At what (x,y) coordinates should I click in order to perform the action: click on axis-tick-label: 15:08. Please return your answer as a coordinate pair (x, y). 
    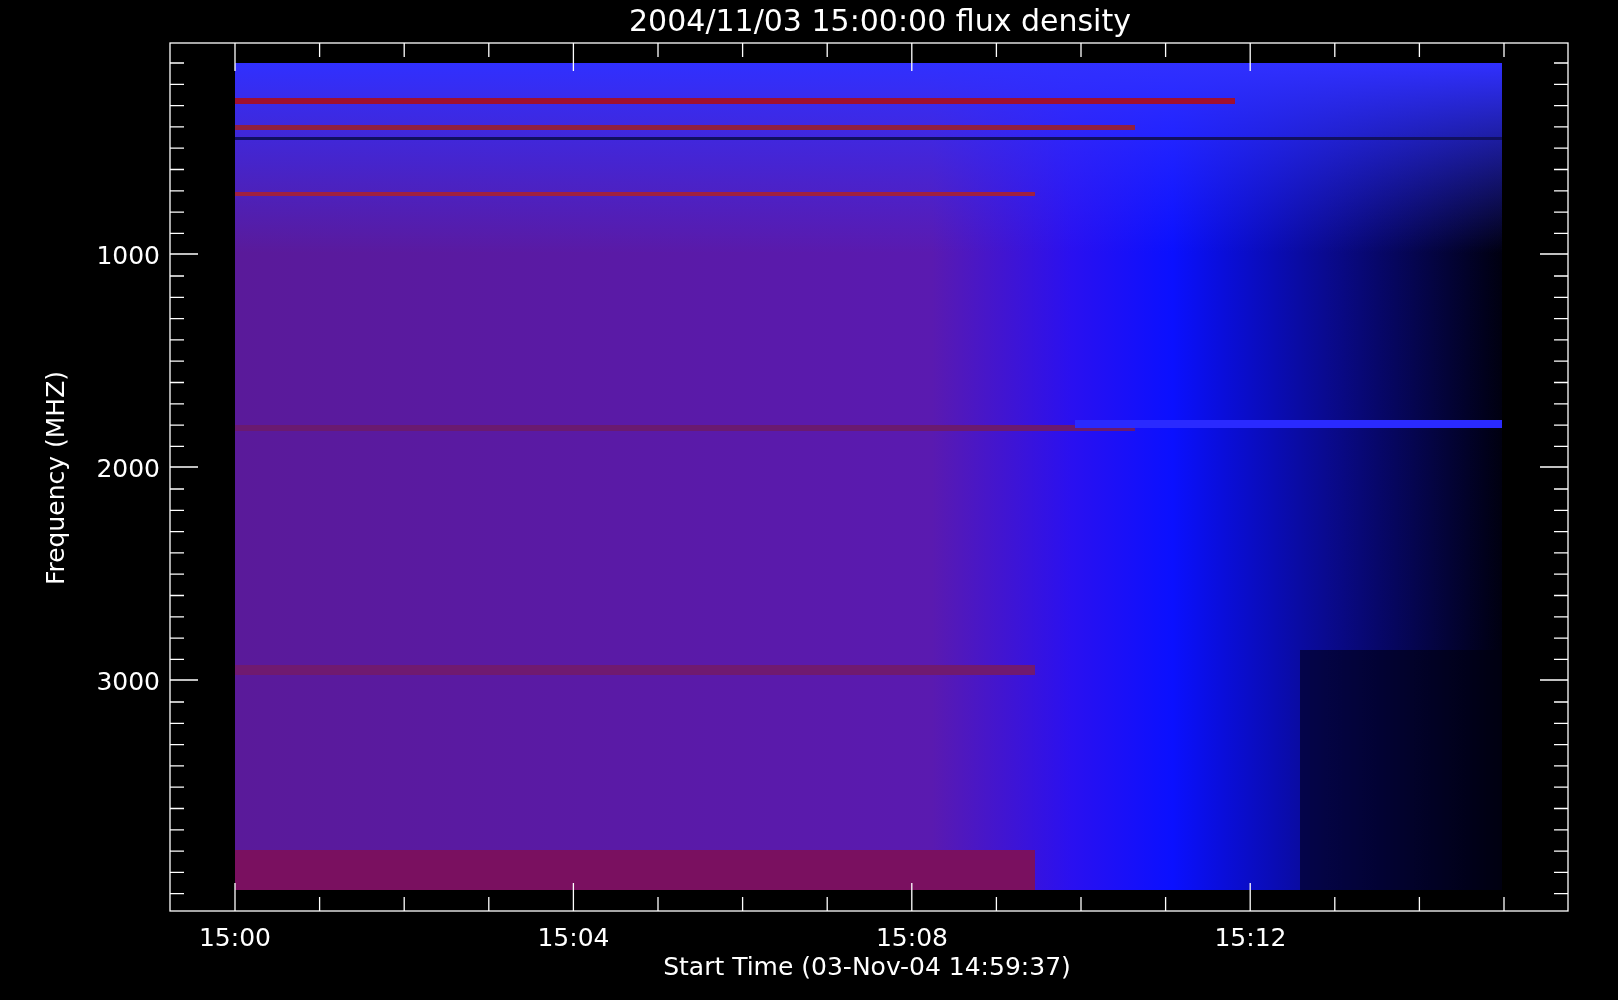
    Looking at the image, I should click on (912, 937).